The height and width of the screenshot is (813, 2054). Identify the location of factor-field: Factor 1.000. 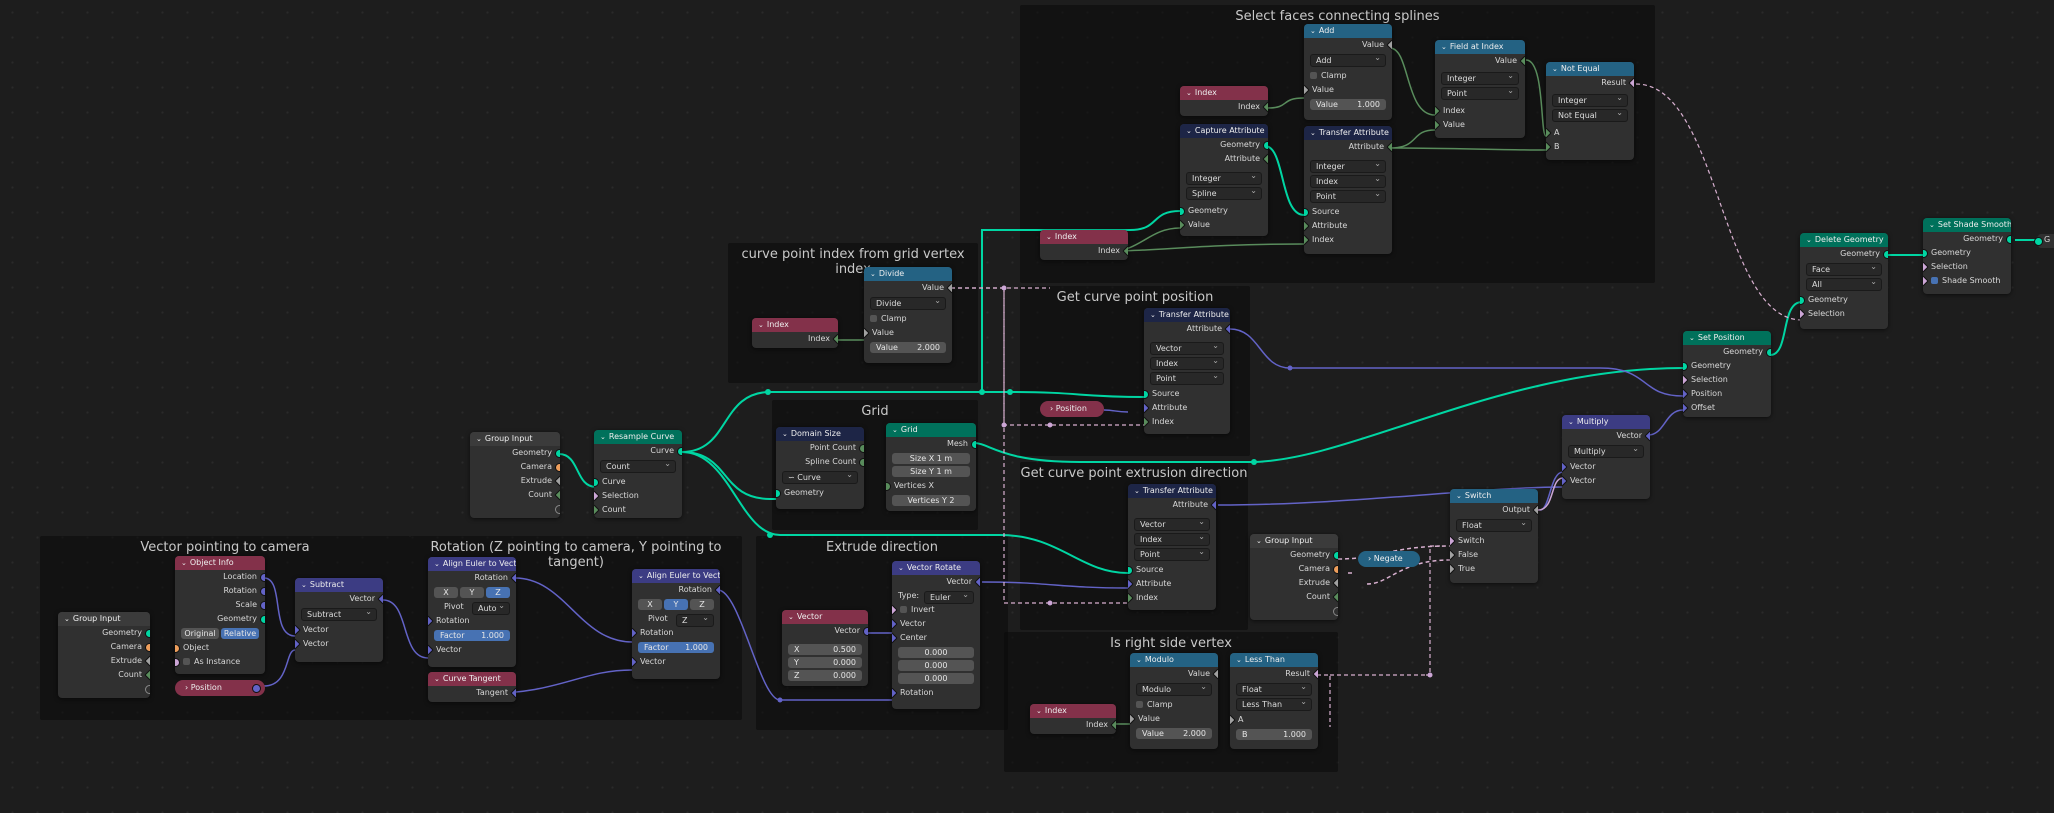
(676, 647).